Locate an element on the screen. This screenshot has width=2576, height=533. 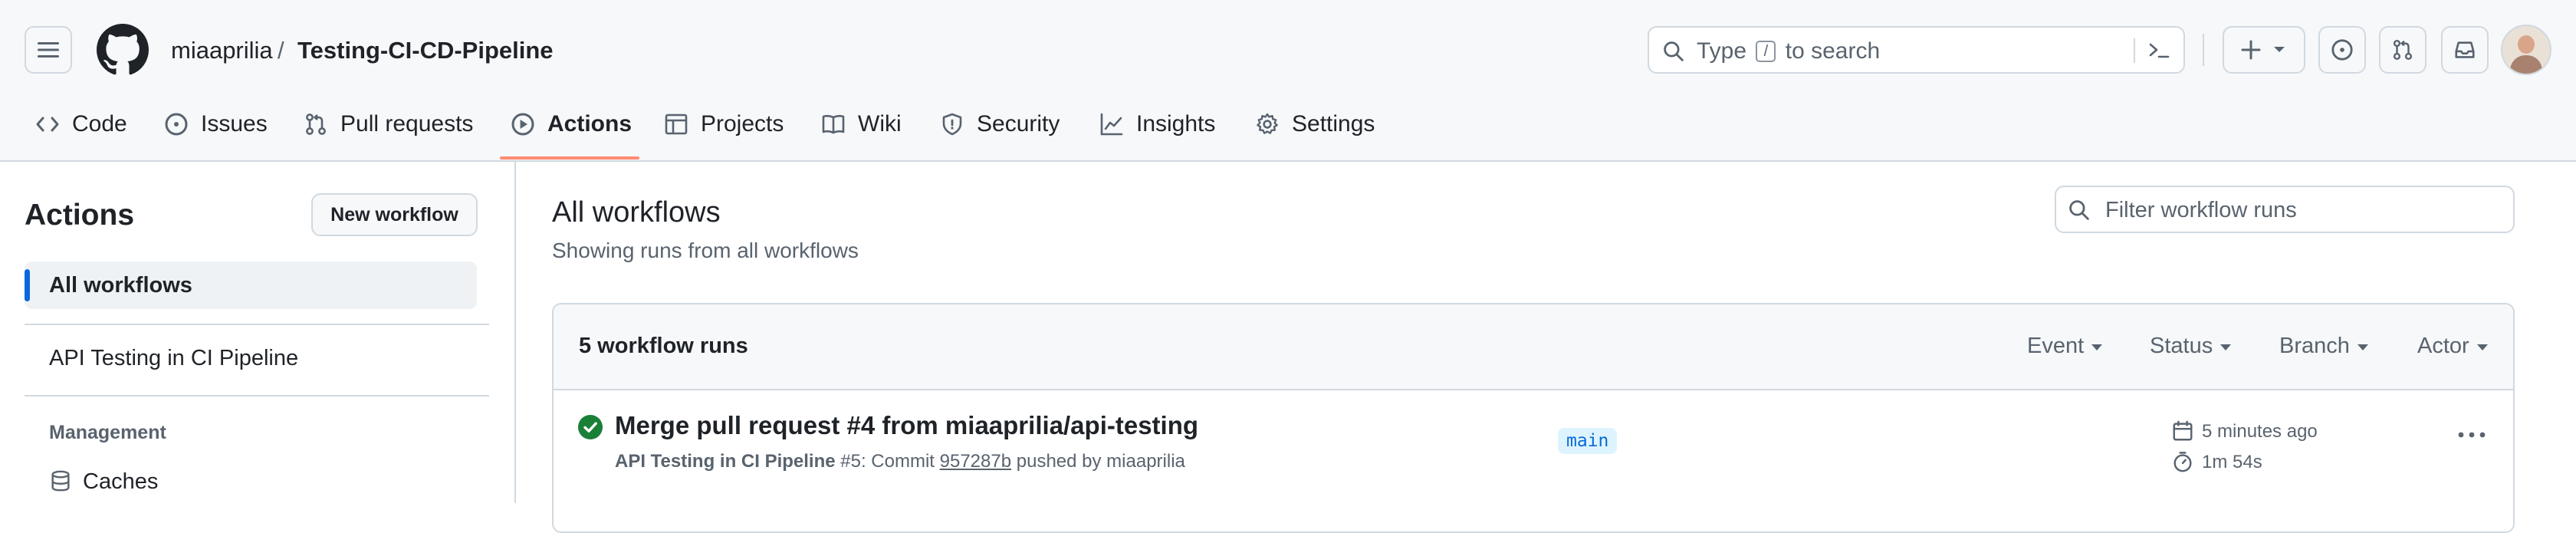
filter-runs-input: Filter workflow runs is located at coordinates (2285, 209).